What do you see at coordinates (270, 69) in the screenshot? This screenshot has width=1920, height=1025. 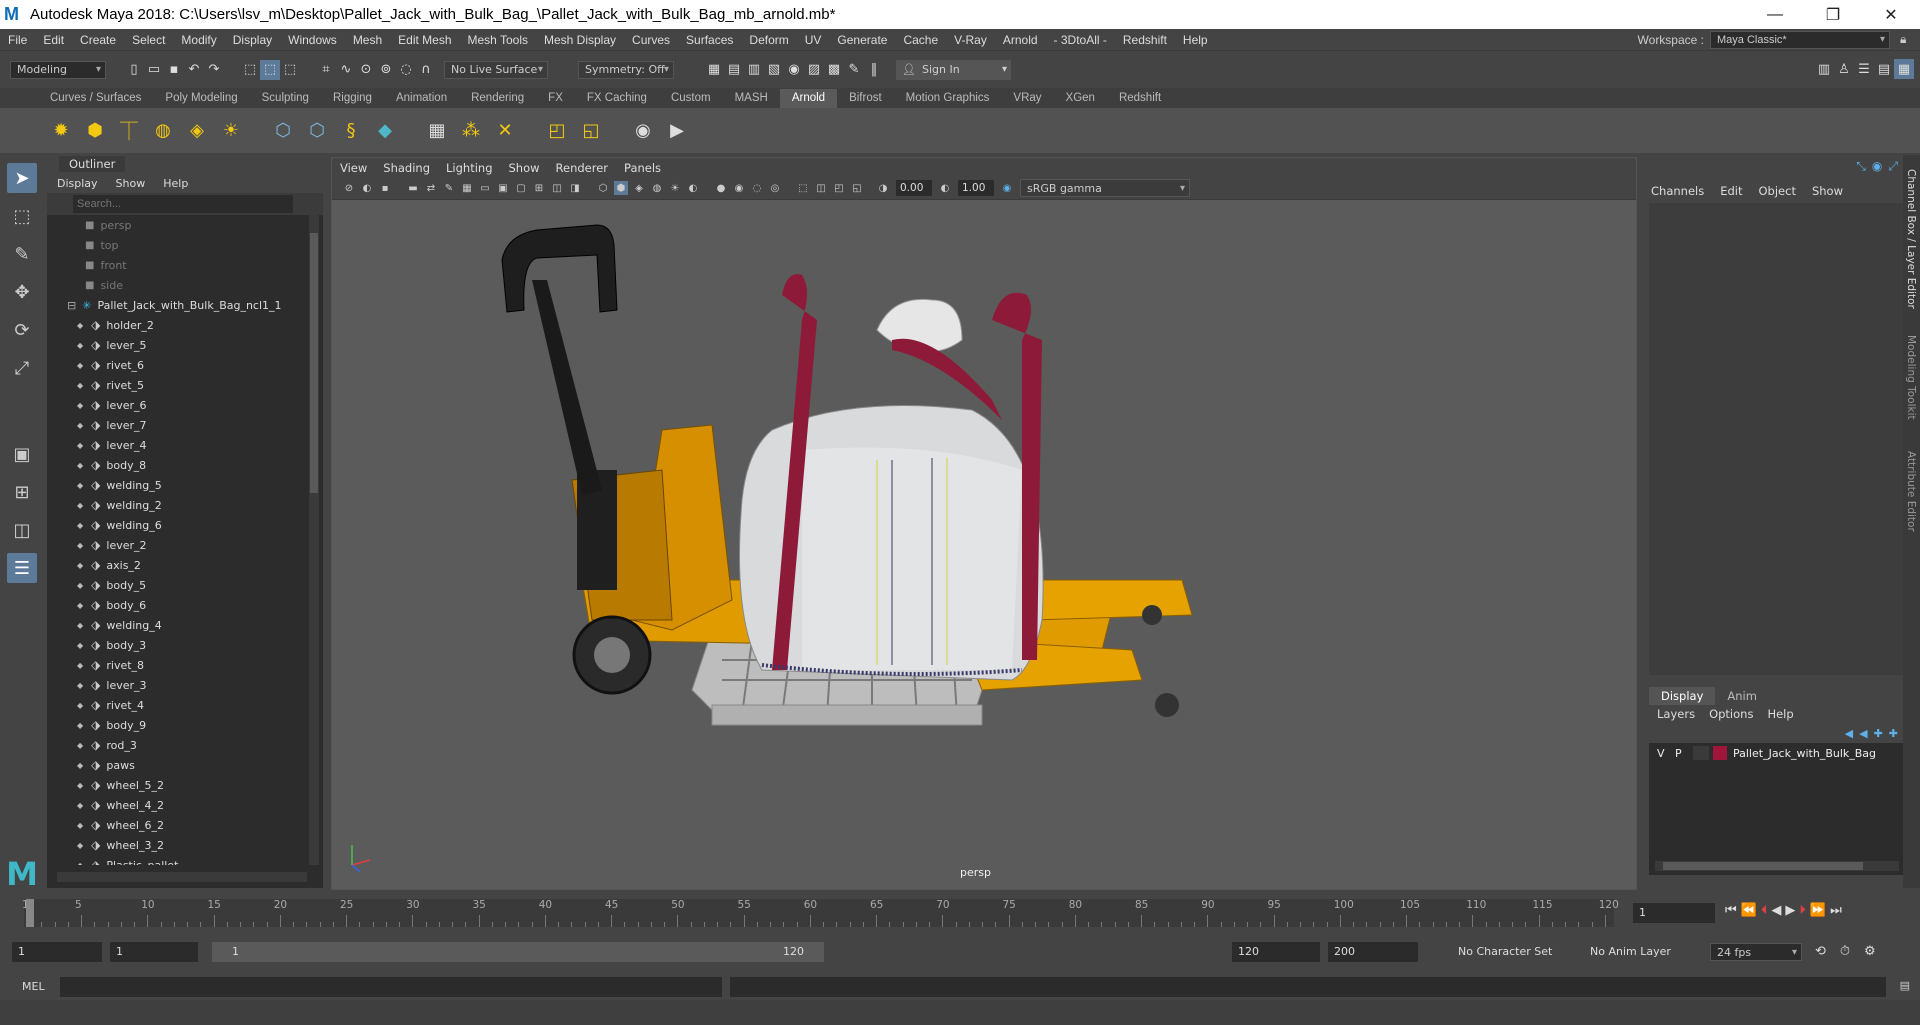 I see `select-object-icon: ⬚` at bounding box center [270, 69].